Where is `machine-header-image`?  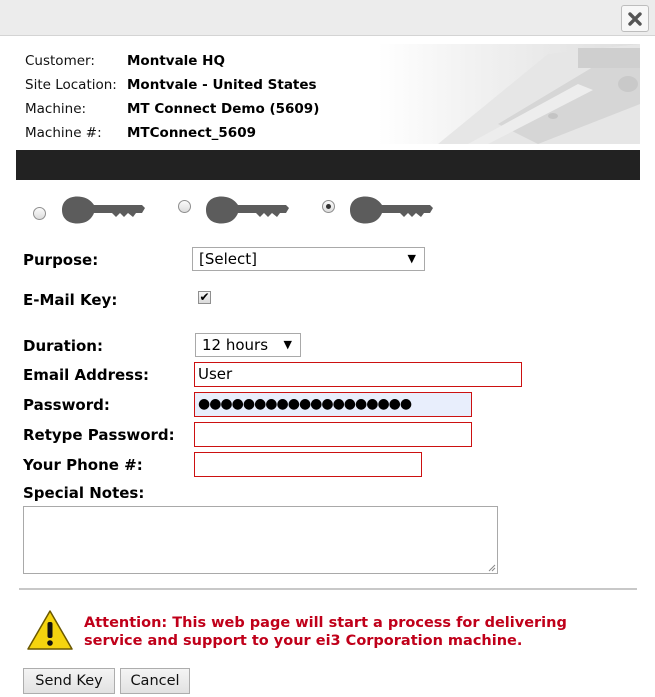 machine-header-image is located at coordinates (509, 94).